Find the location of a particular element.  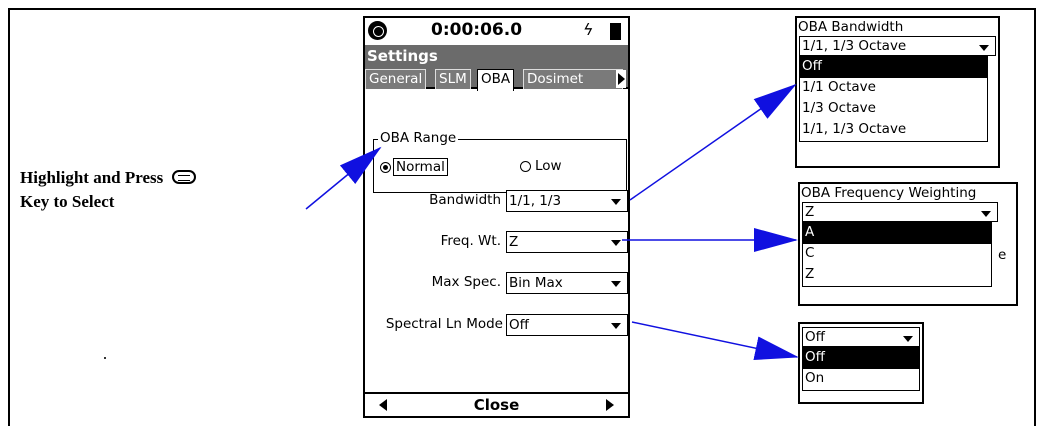

arrow-to-normal-radio is located at coordinates (343, 178).